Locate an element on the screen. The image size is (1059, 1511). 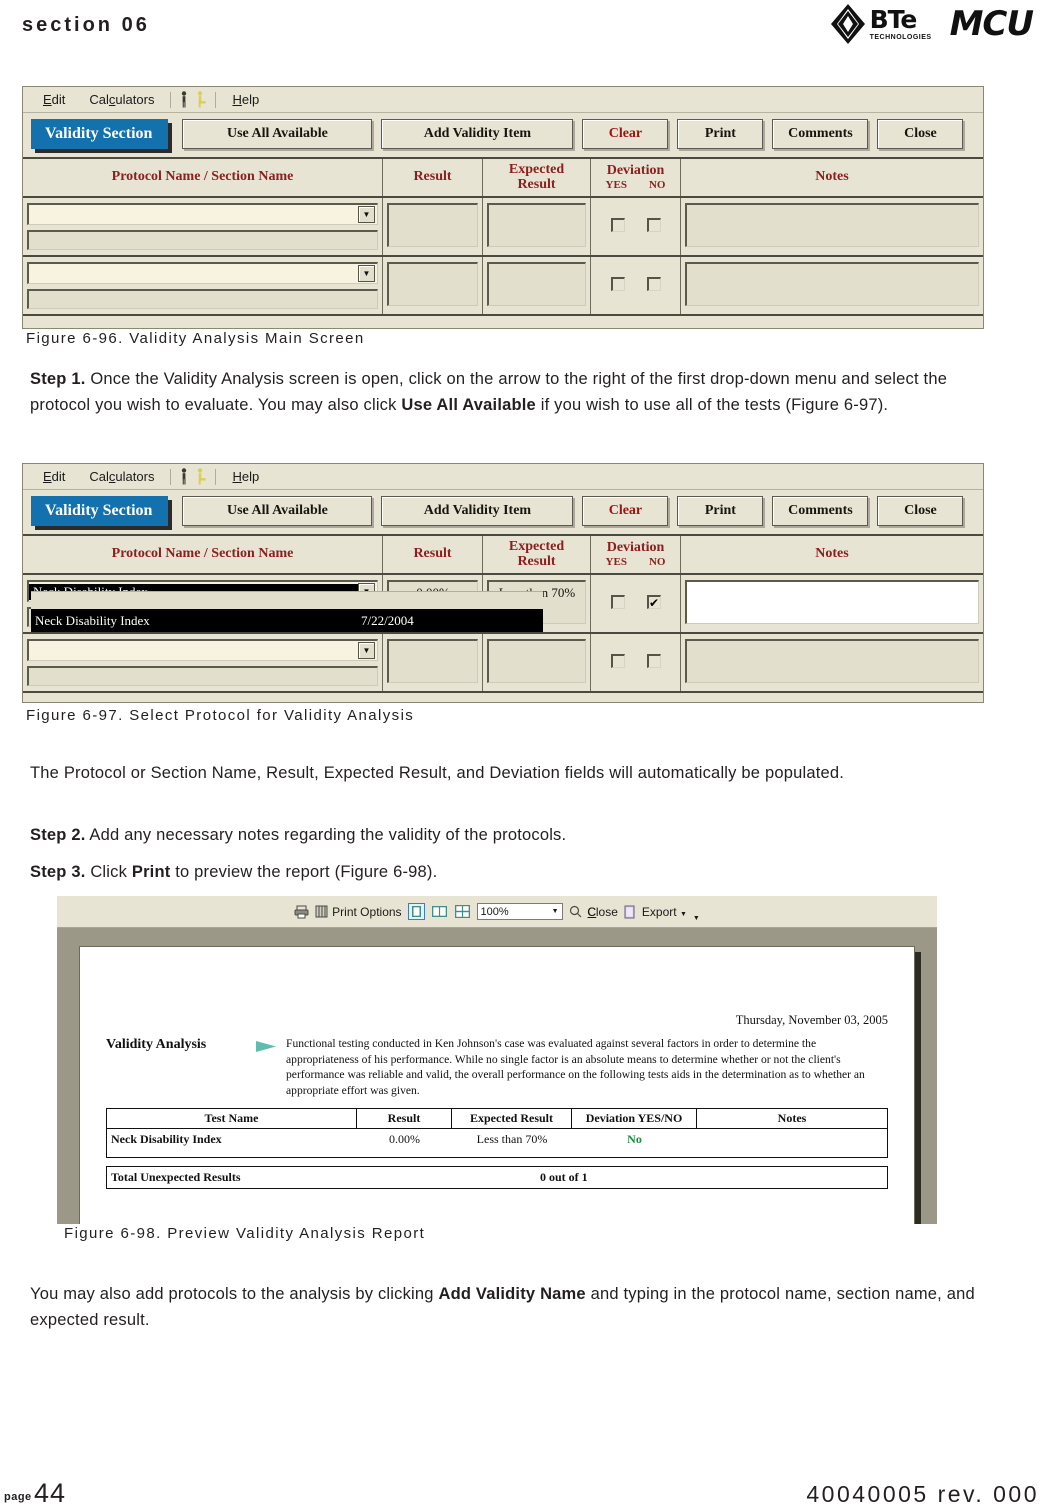
single-page-view-icon is located at coordinates (416, 911).